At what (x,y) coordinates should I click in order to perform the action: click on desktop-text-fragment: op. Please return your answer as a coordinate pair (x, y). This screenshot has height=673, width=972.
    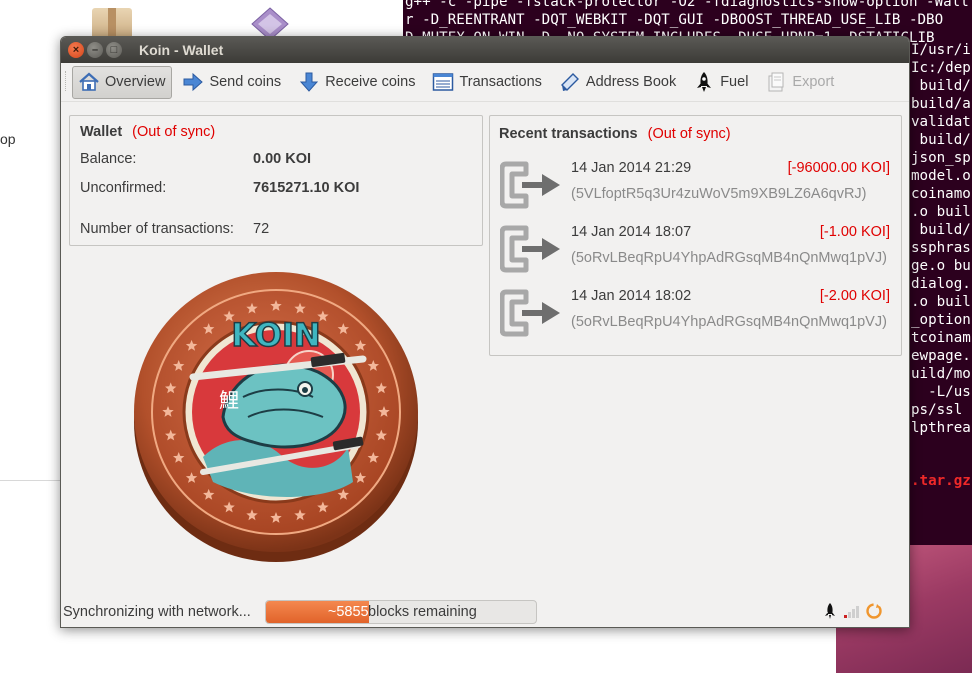
    Looking at the image, I should click on (8, 139).